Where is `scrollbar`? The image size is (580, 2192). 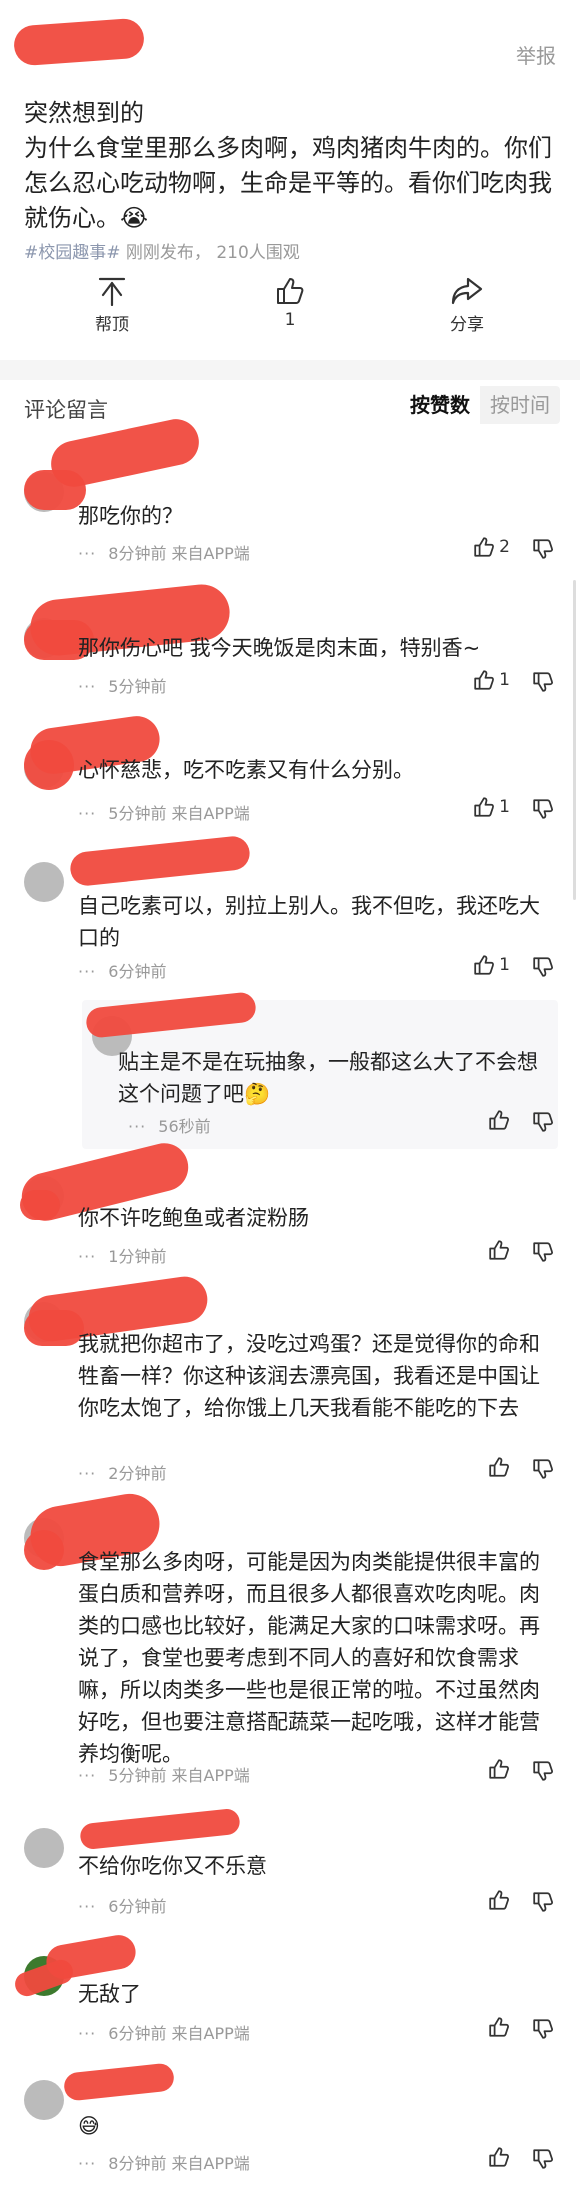 scrollbar is located at coordinates (574, 740).